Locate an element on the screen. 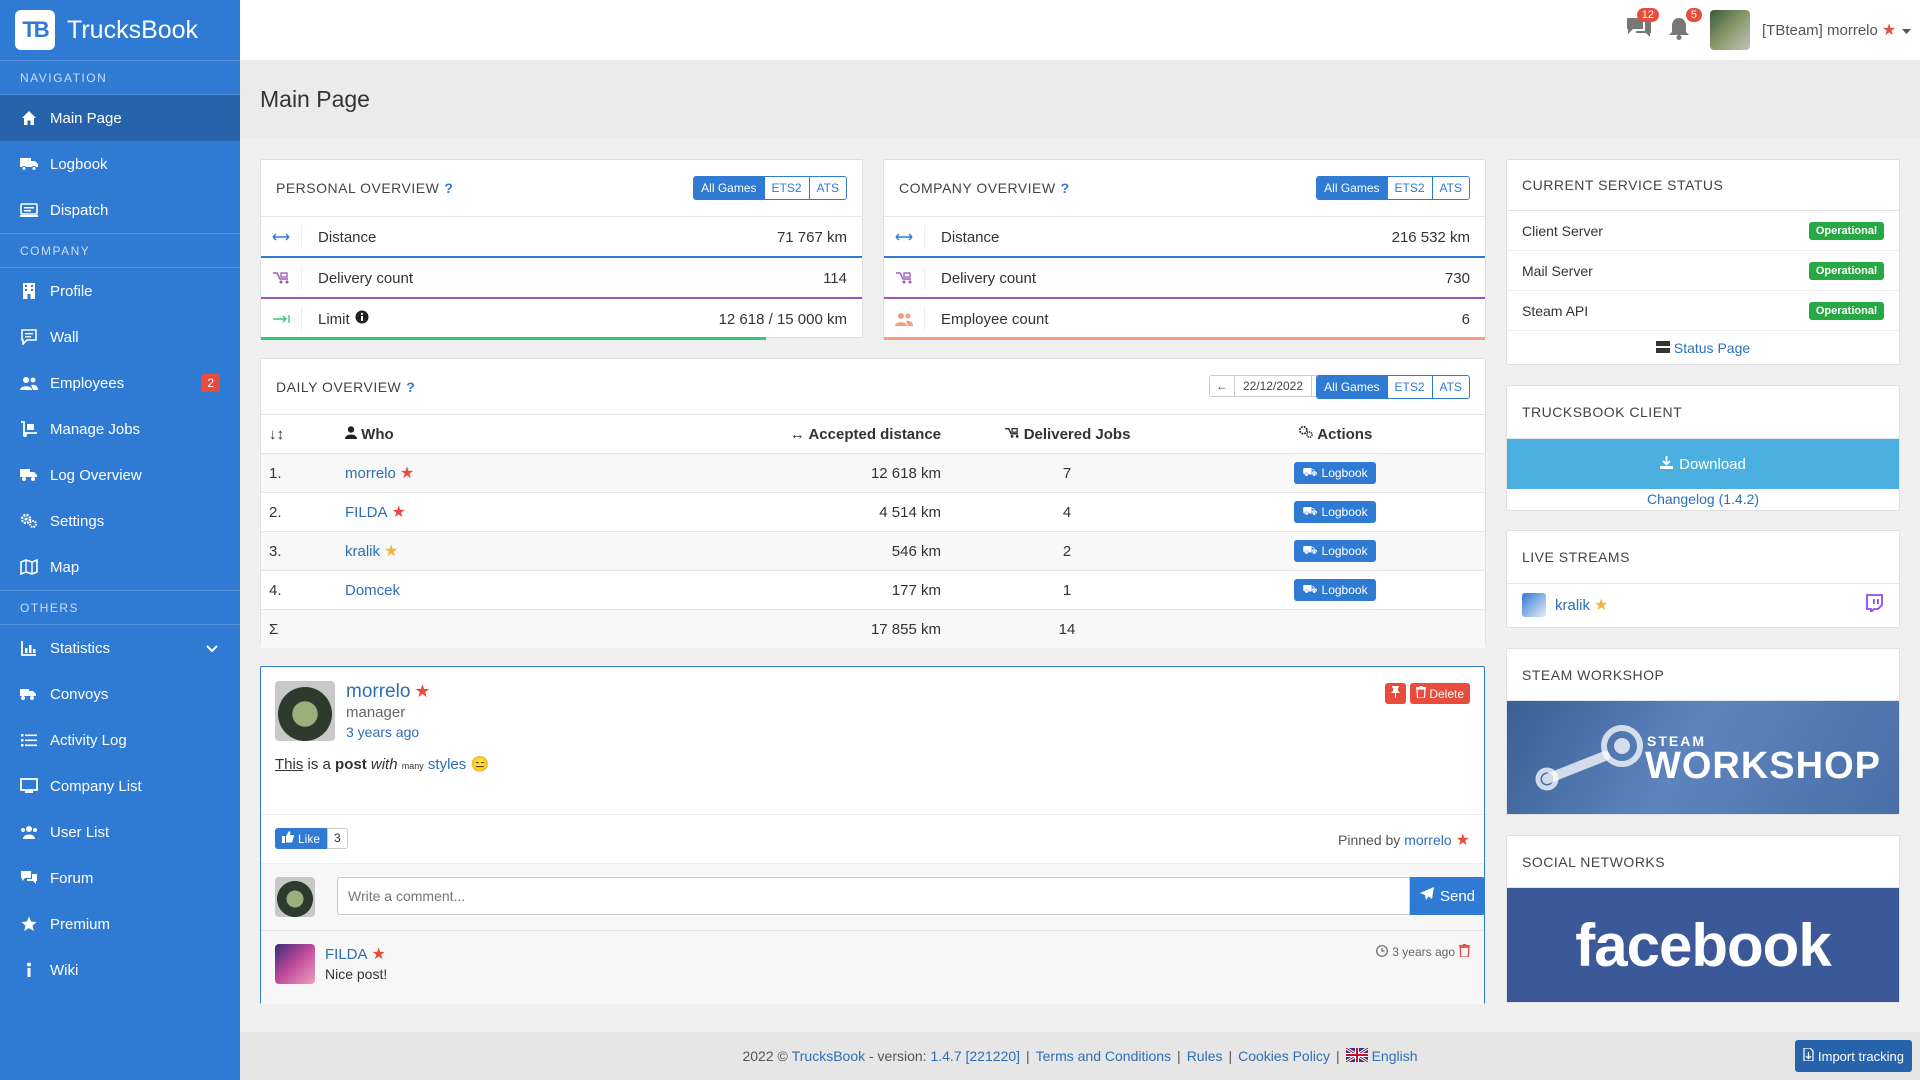 The width and height of the screenshot is (1920, 1080). user-link: FILDA is located at coordinates (366, 512).